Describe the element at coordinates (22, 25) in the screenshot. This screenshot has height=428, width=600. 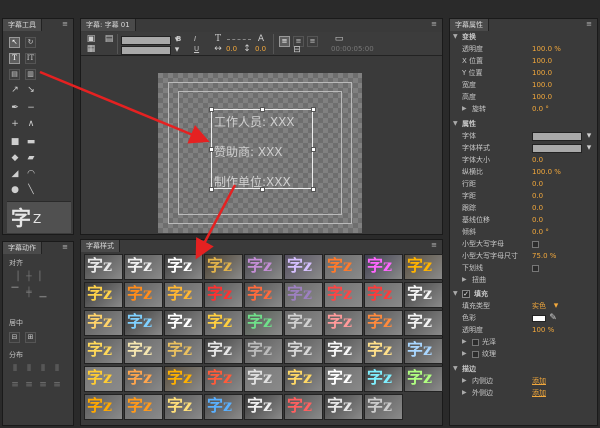
I see `title-tools-tab: 字幕工具` at that location.